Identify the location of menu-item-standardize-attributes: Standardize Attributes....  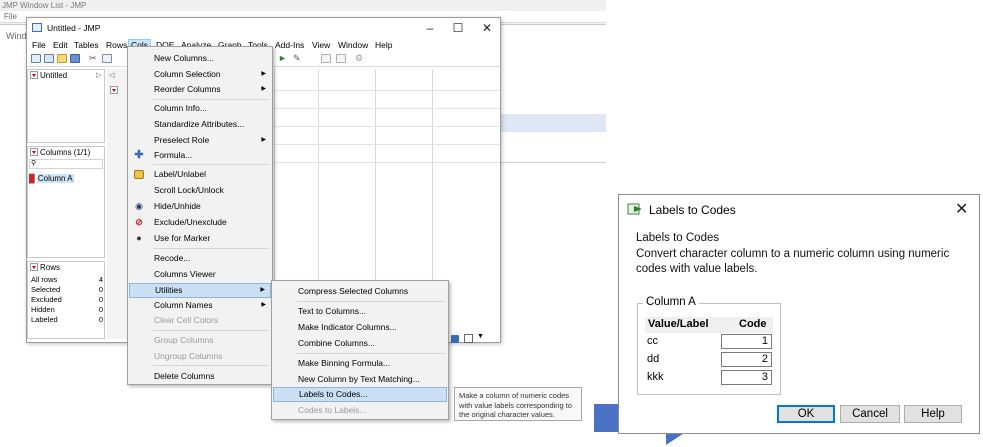
(200, 124).